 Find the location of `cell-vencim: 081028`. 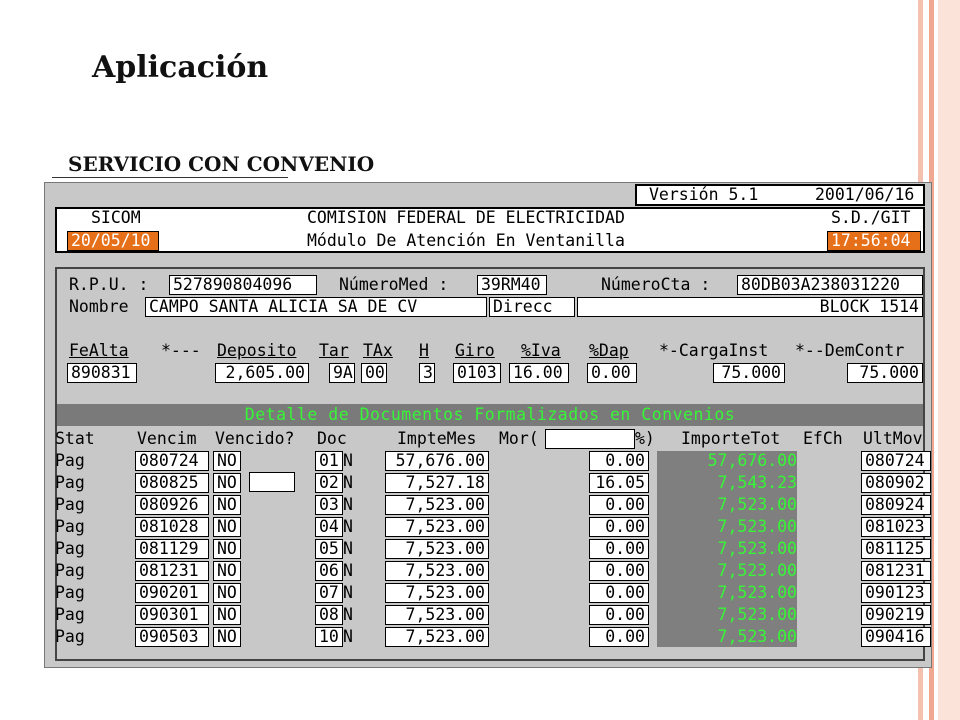

cell-vencim: 081028 is located at coordinates (172, 527).